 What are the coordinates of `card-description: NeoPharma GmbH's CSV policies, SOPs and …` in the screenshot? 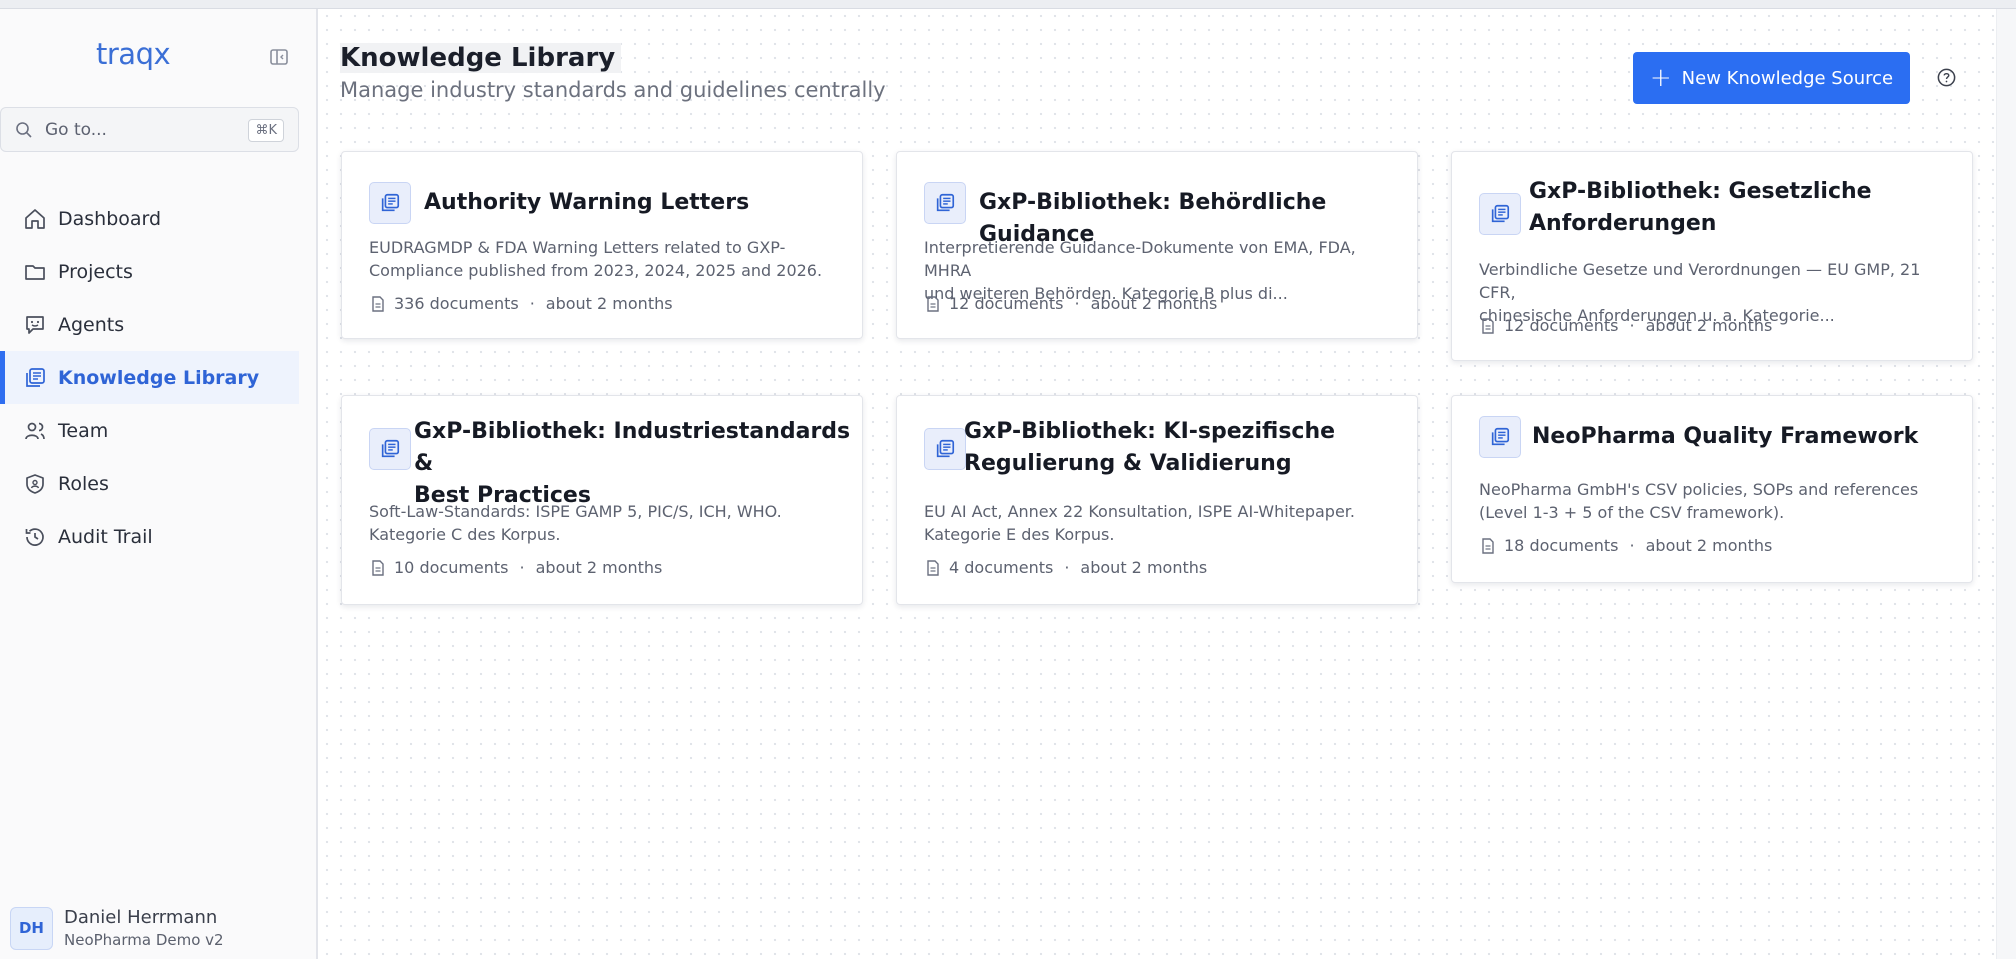 It's located at (1699, 501).